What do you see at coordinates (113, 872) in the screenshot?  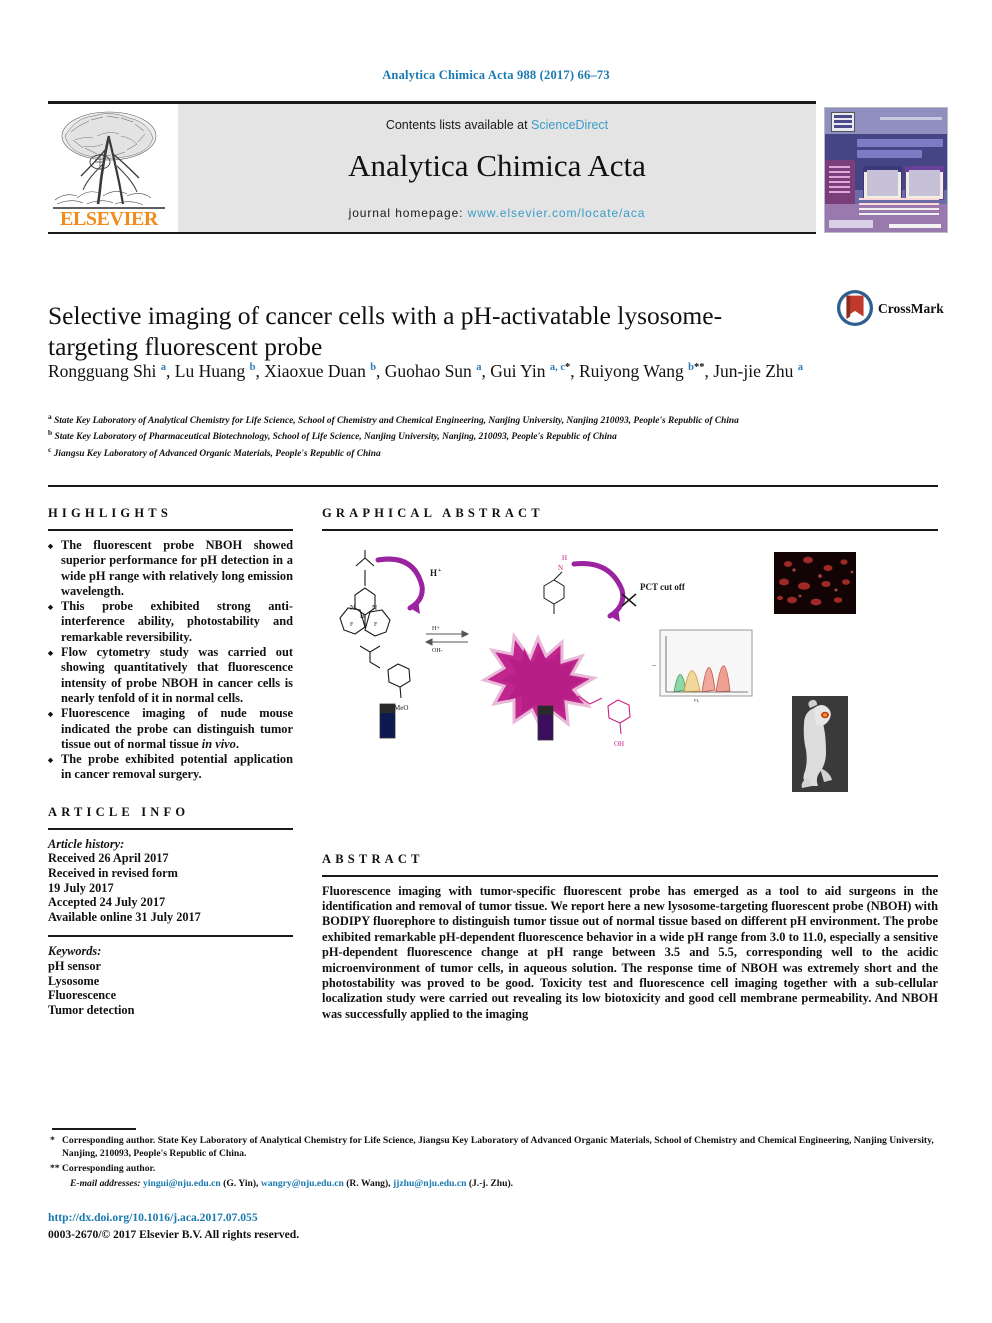 I see `article-history-item: Received in revised form` at bounding box center [113, 872].